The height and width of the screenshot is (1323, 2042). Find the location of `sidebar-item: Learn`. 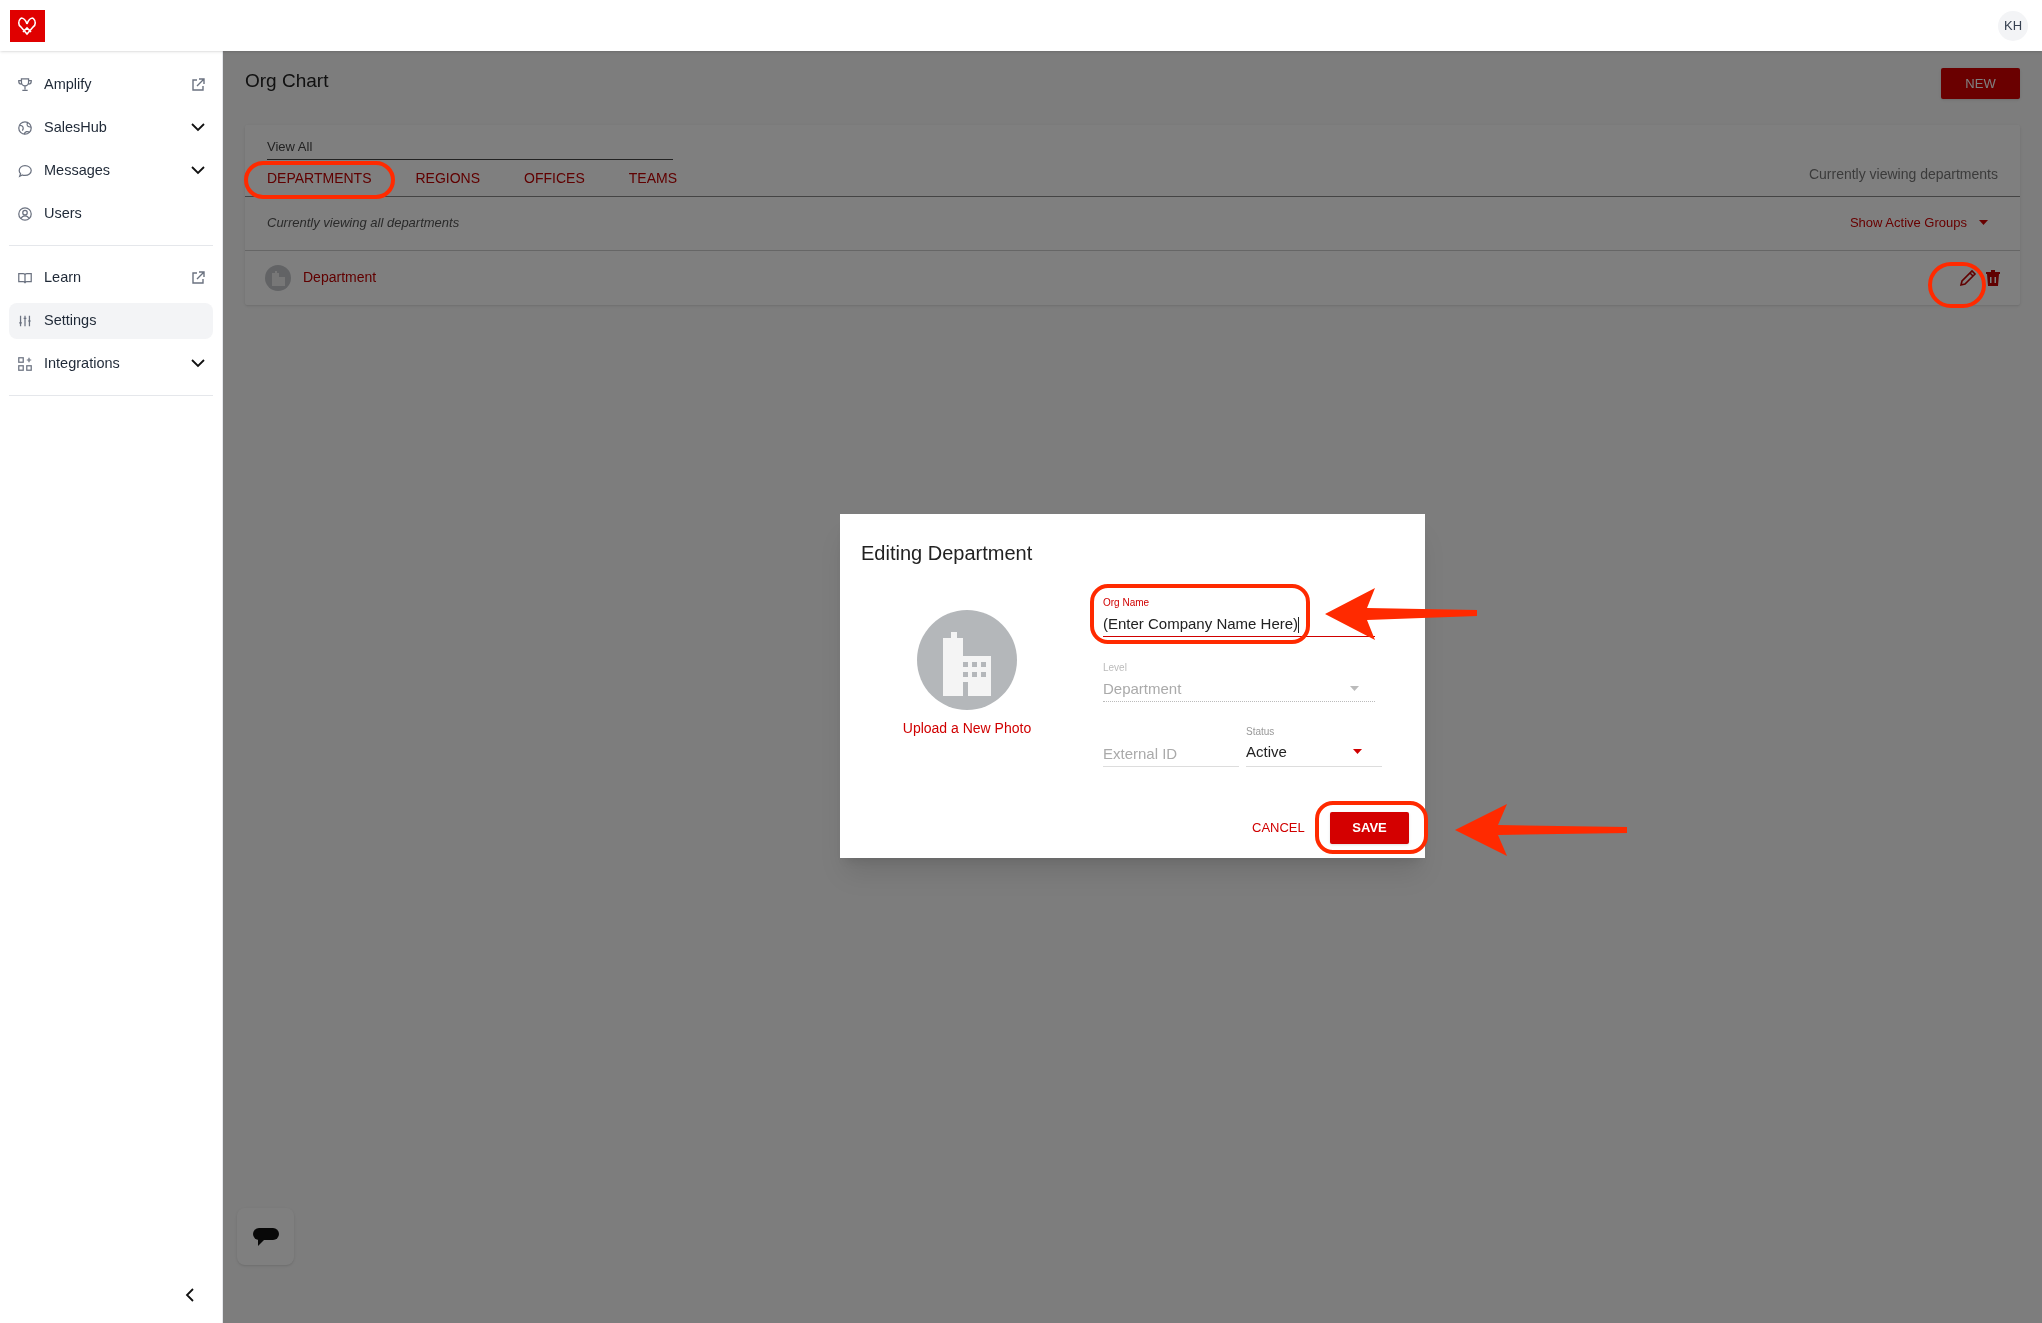

sidebar-item: Learn is located at coordinates (111, 277).